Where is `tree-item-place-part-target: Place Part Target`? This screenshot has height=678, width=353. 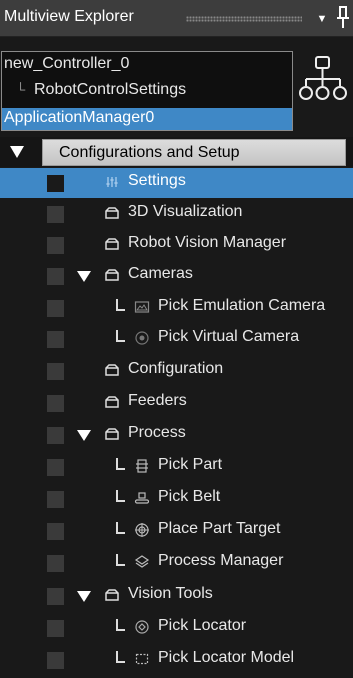
tree-item-place-part-target: Place Part Target is located at coordinates (176, 531).